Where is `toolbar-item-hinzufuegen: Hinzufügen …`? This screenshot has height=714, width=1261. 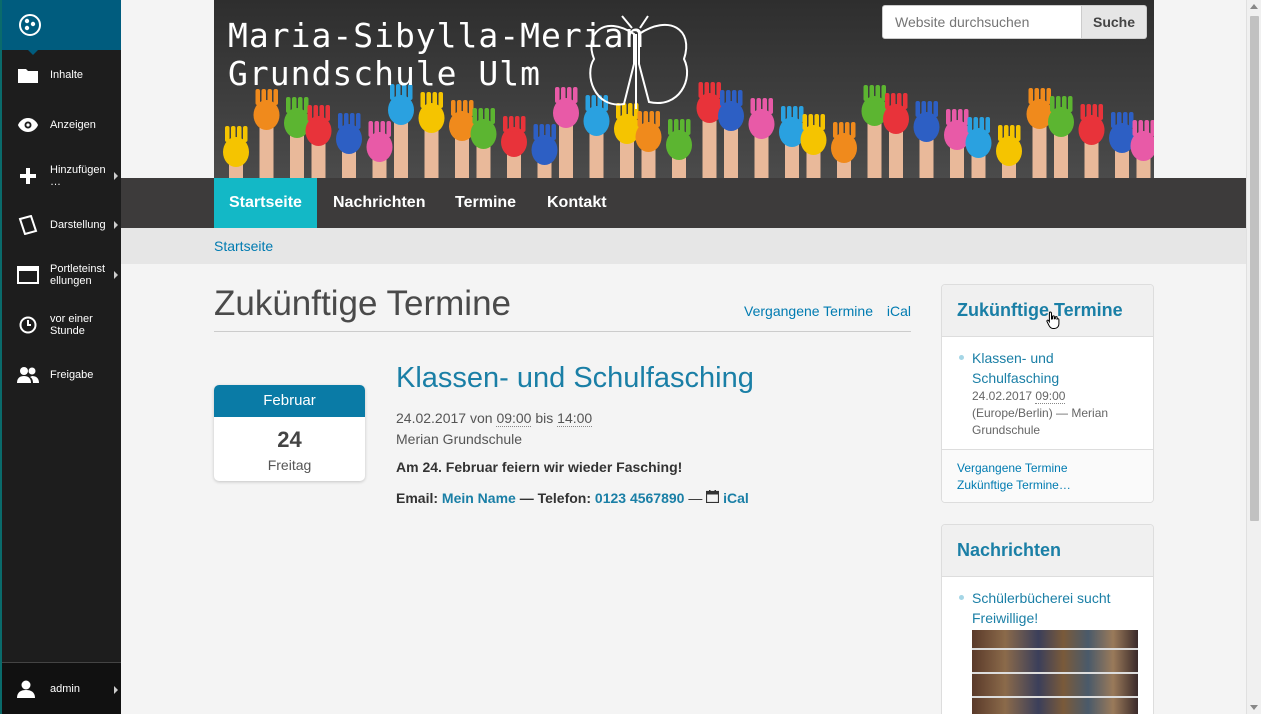
toolbar-item-hinzufuegen: Hinzufügen … is located at coordinates (61, 176).